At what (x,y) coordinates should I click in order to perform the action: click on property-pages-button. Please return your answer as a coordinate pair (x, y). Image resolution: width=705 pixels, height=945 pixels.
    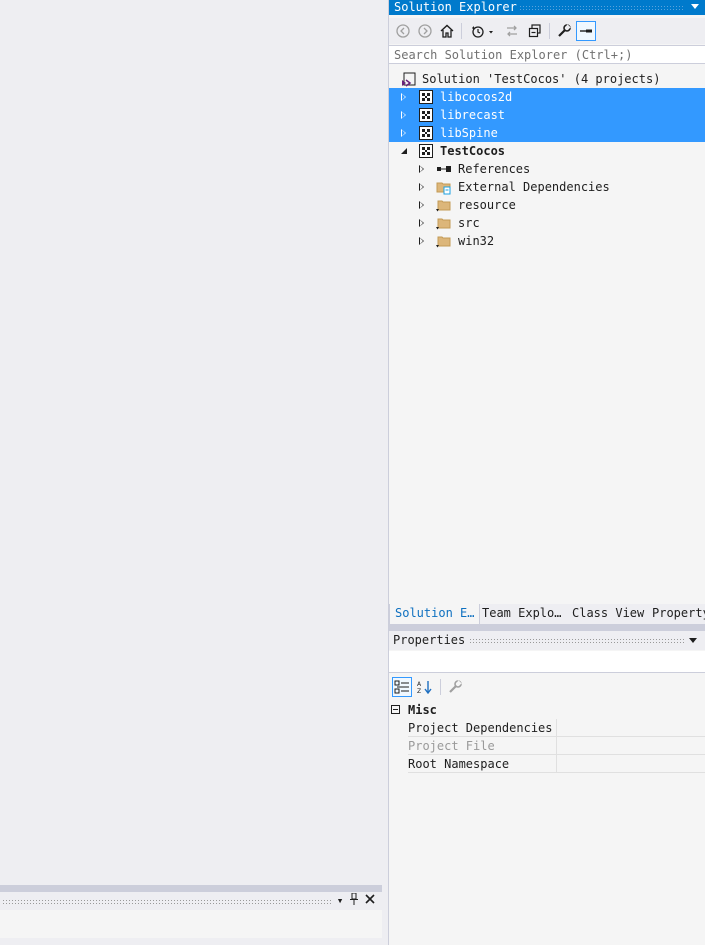
    Looking at the image, I should click on (455, 687).